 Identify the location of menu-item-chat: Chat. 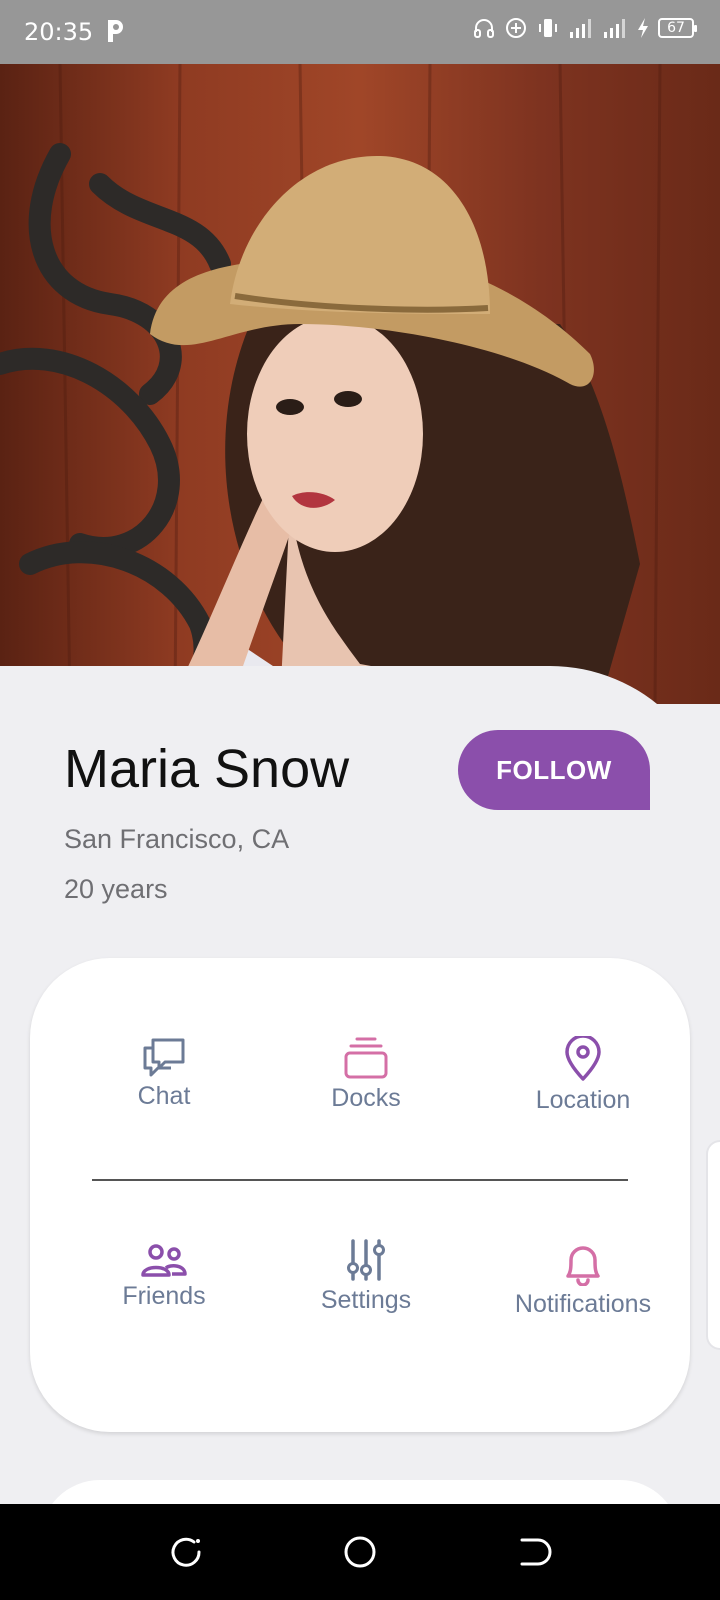
(164, 1073).